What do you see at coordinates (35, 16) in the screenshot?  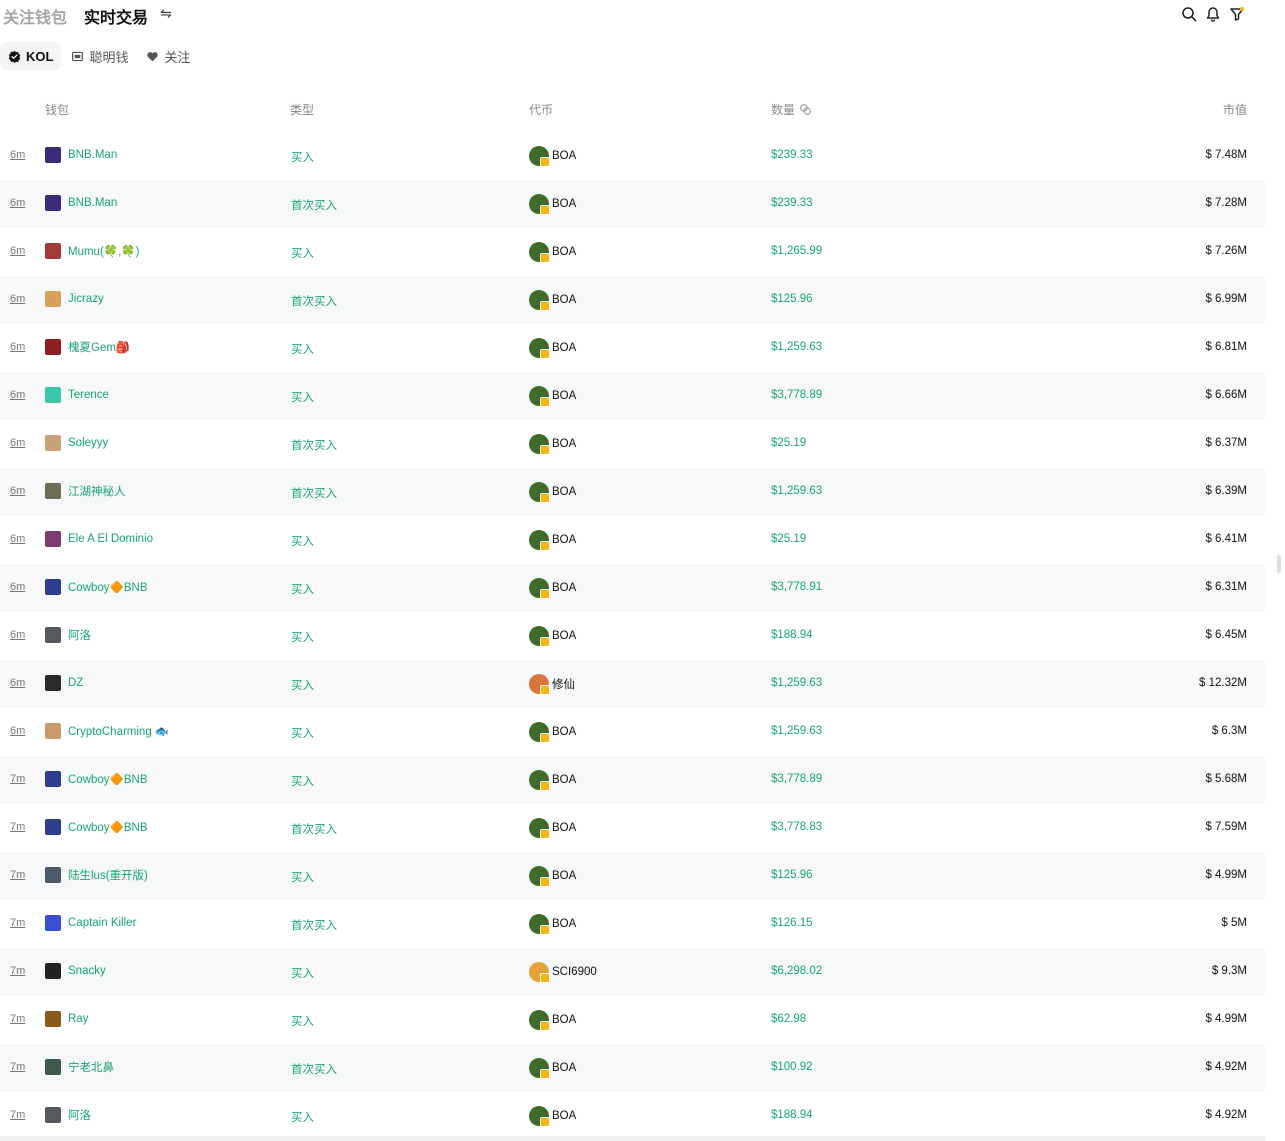 I see `tab-watch-wallets: 关注钱包` at bounding box center [35, 16].